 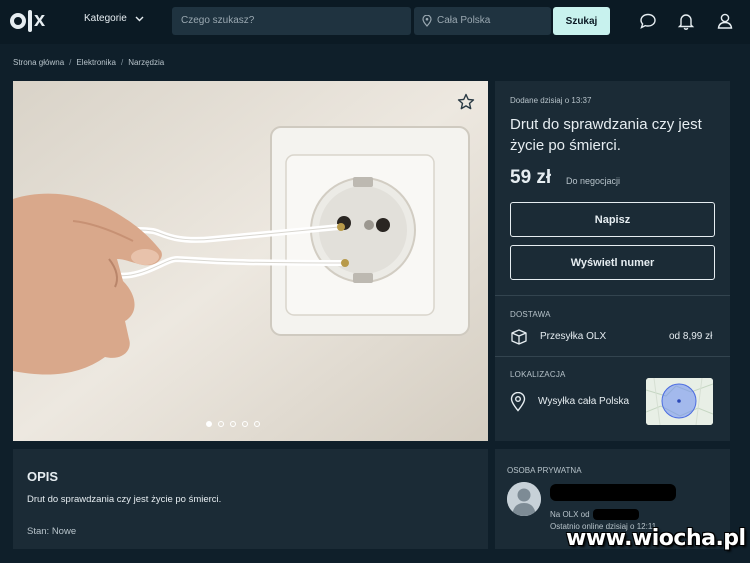 I want to click on user-silhouette-icon, so click(x=524, y=499).